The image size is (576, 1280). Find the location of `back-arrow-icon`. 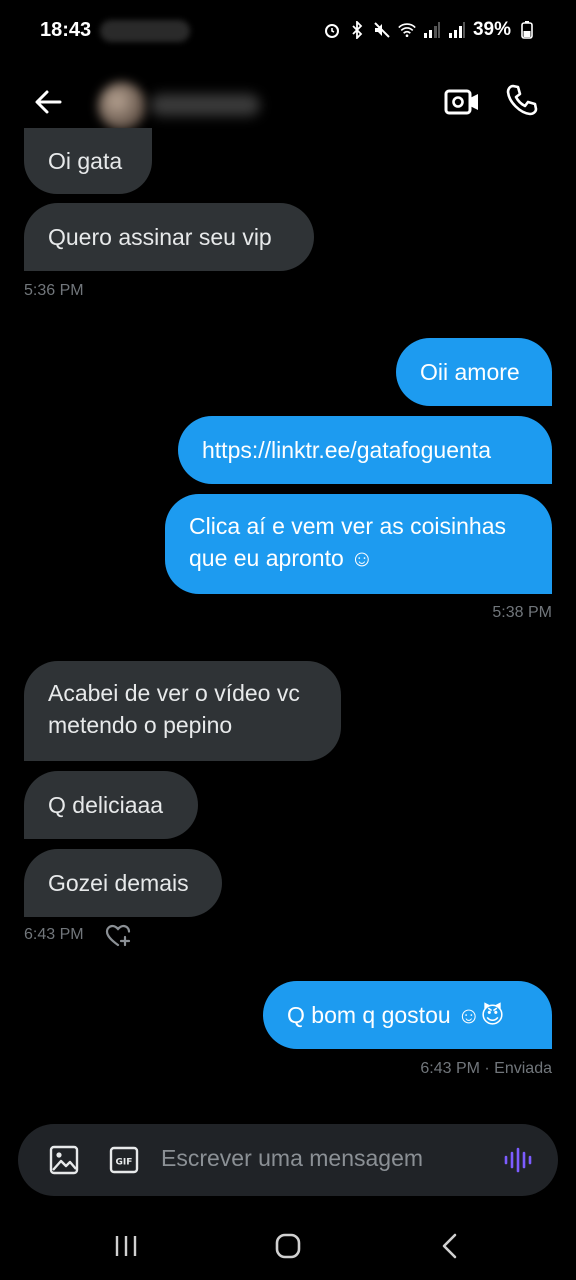

back-arrow-icon is located at coordinates (48, 102).